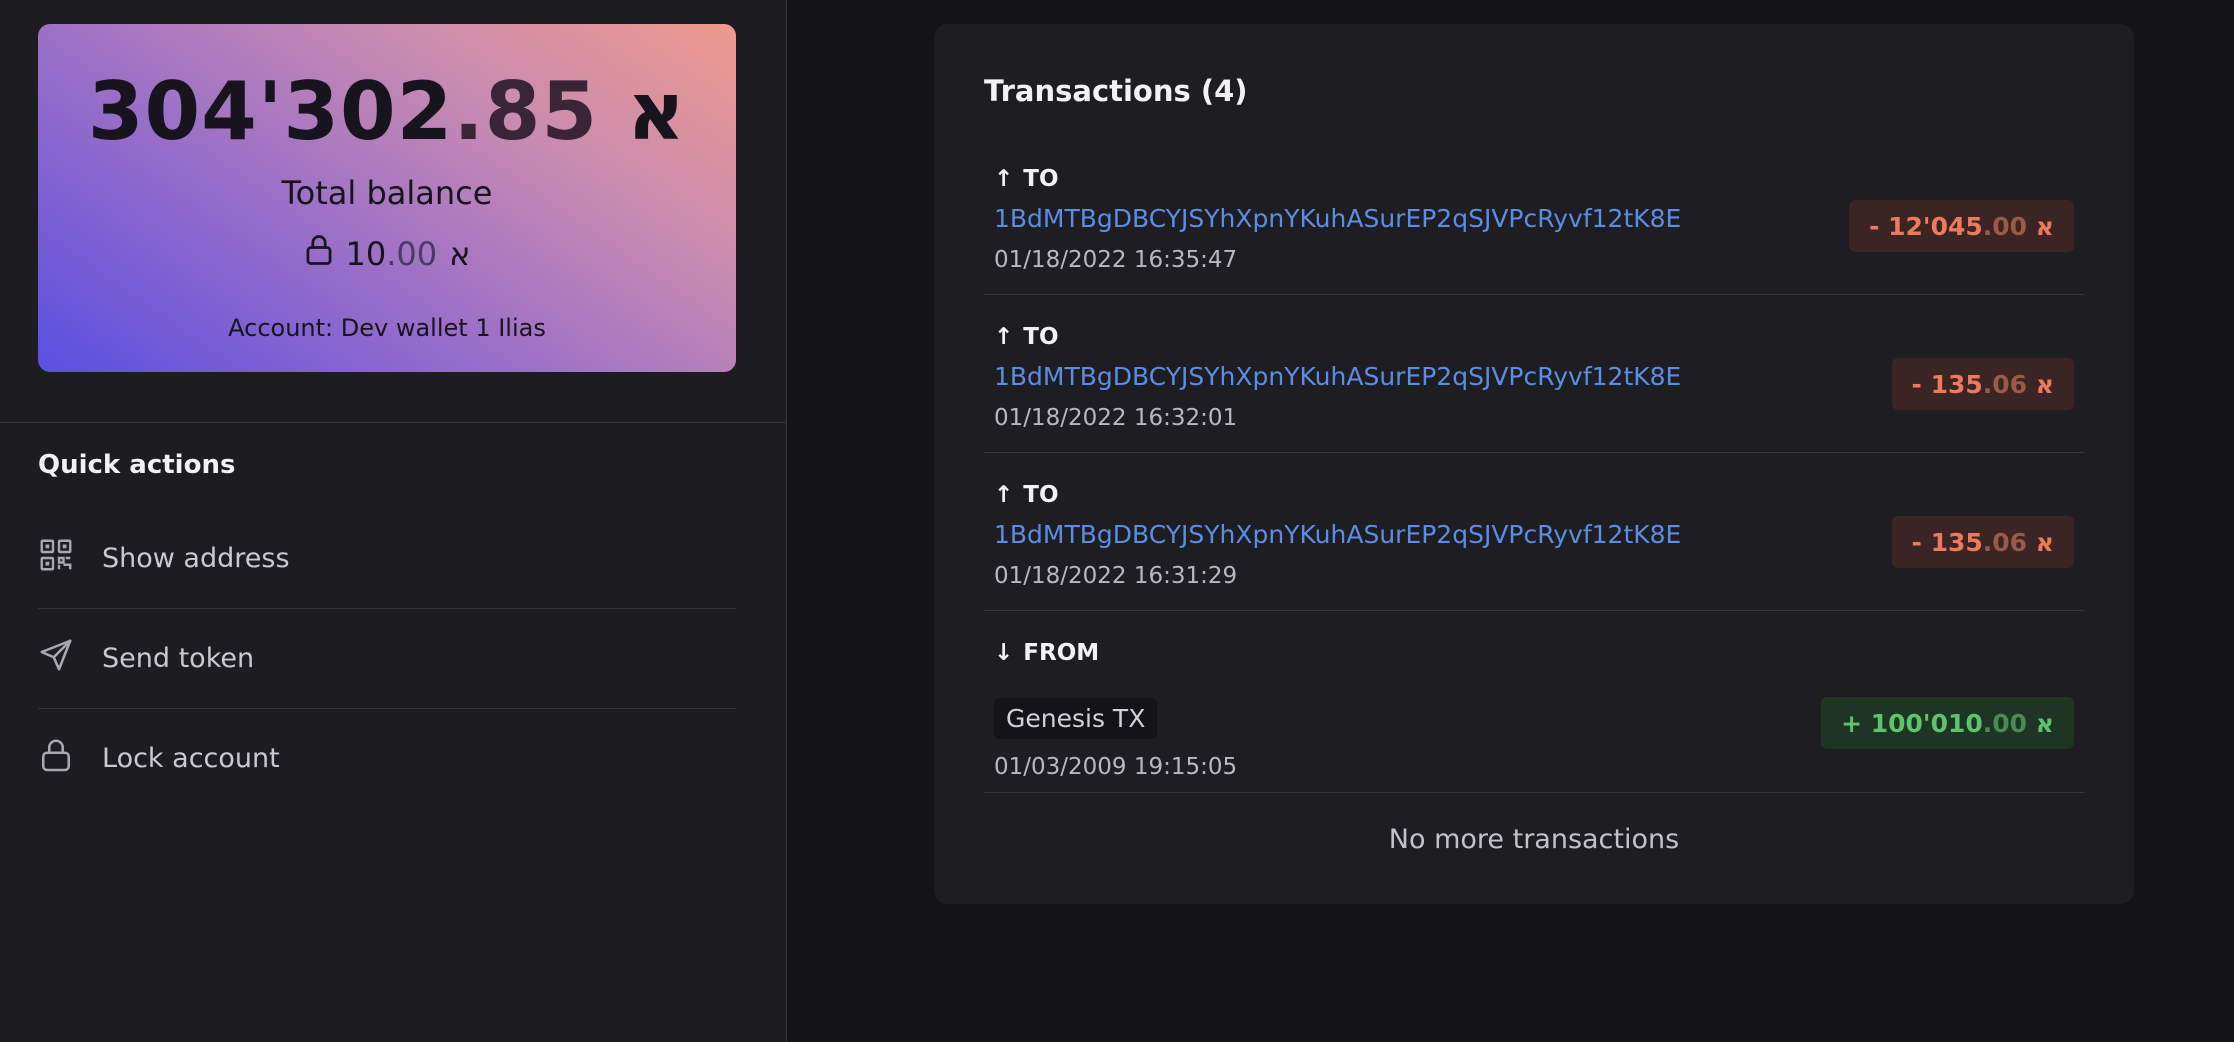 This screenshot has width=2234, height=1042. Describe the element at coordinates (1116, 260) in the screenshot. I see `transaction-date: 01/18/2022 16:35:47` at that location.